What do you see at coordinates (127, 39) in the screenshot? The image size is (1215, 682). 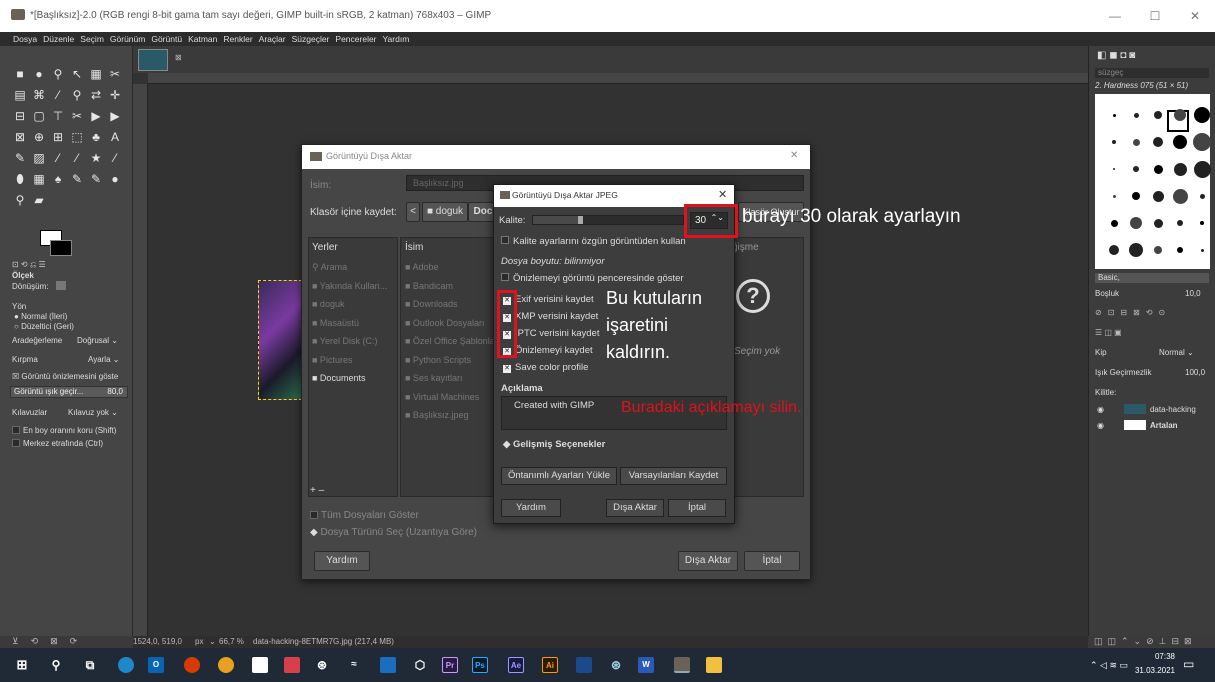 I see `menu-item-view: Görünüm` at bounding box center [127, 39].